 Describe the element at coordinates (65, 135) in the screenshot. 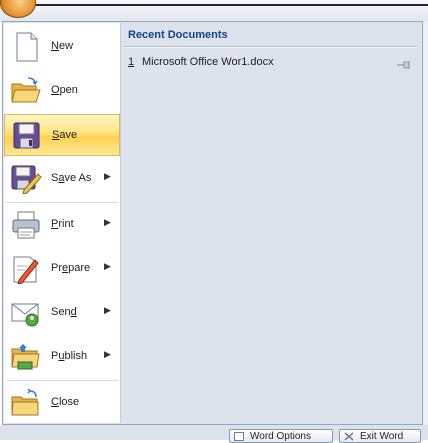

I see `menu-item-label: Save` at that location.